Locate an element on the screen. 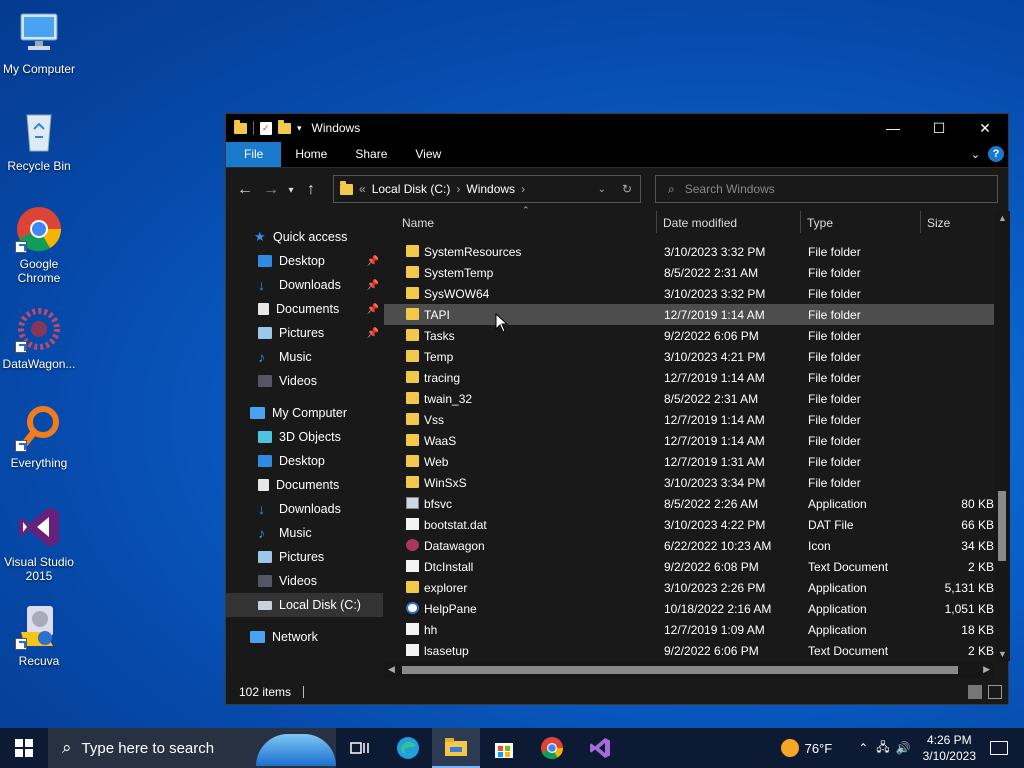 The width and height of the screenshot is (1024, 768). new-folder-icon is located at coordinates (284, 126).